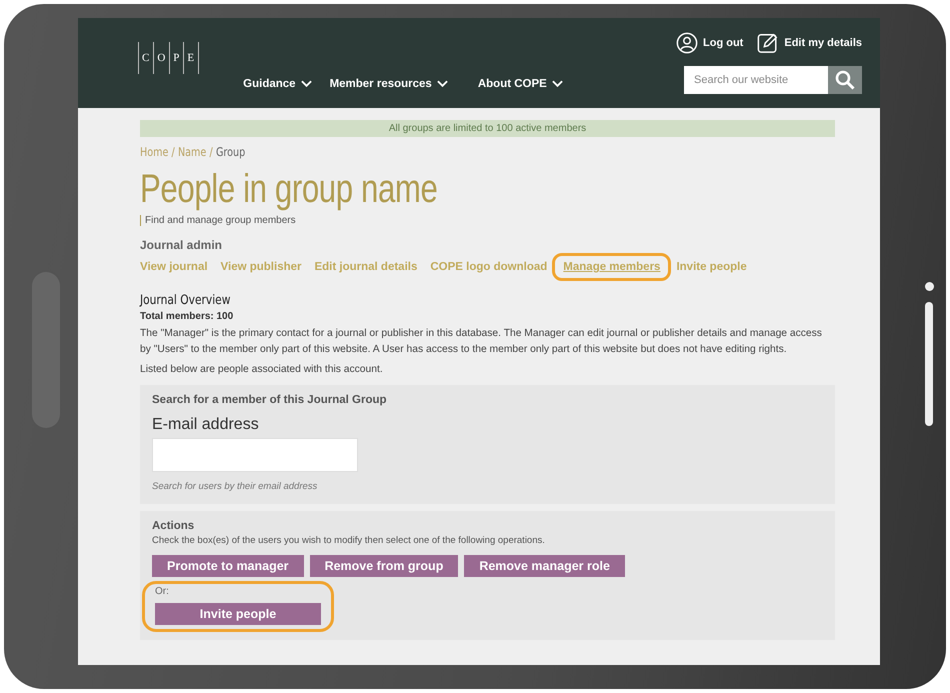 The width and height of the screenshot is (950, 693). I want to click on field-hint: Search for users by their email address, so click(235, 486).